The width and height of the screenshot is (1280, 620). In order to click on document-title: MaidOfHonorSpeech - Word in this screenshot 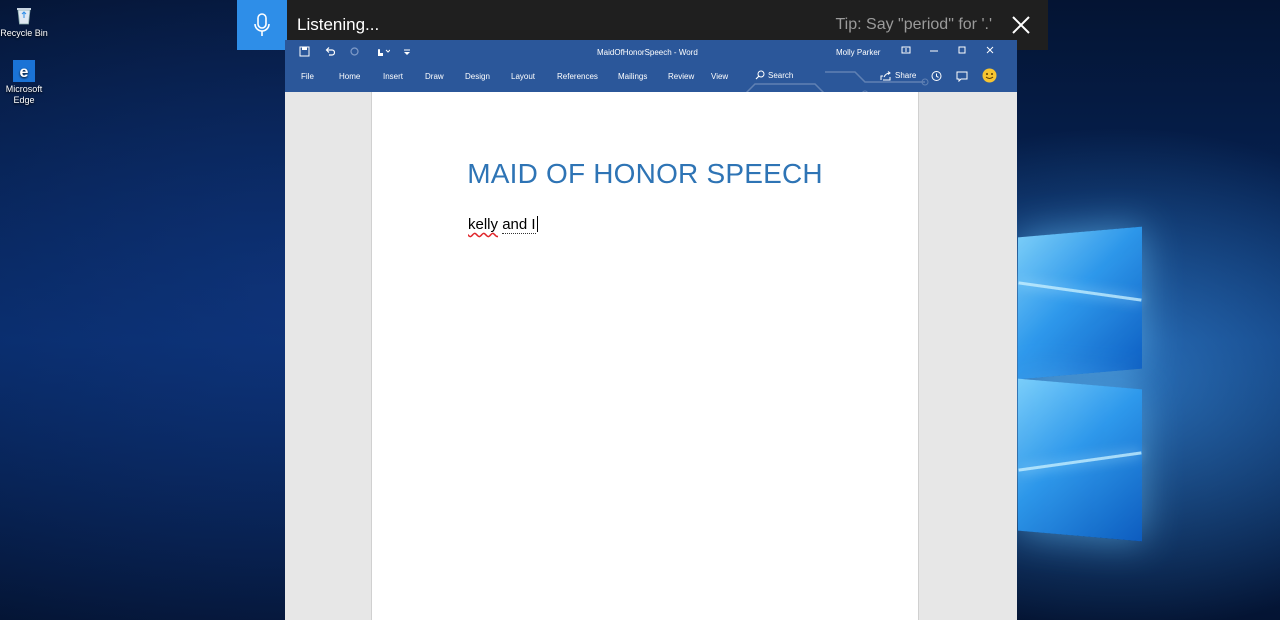, I will do `click(647, 52)`.